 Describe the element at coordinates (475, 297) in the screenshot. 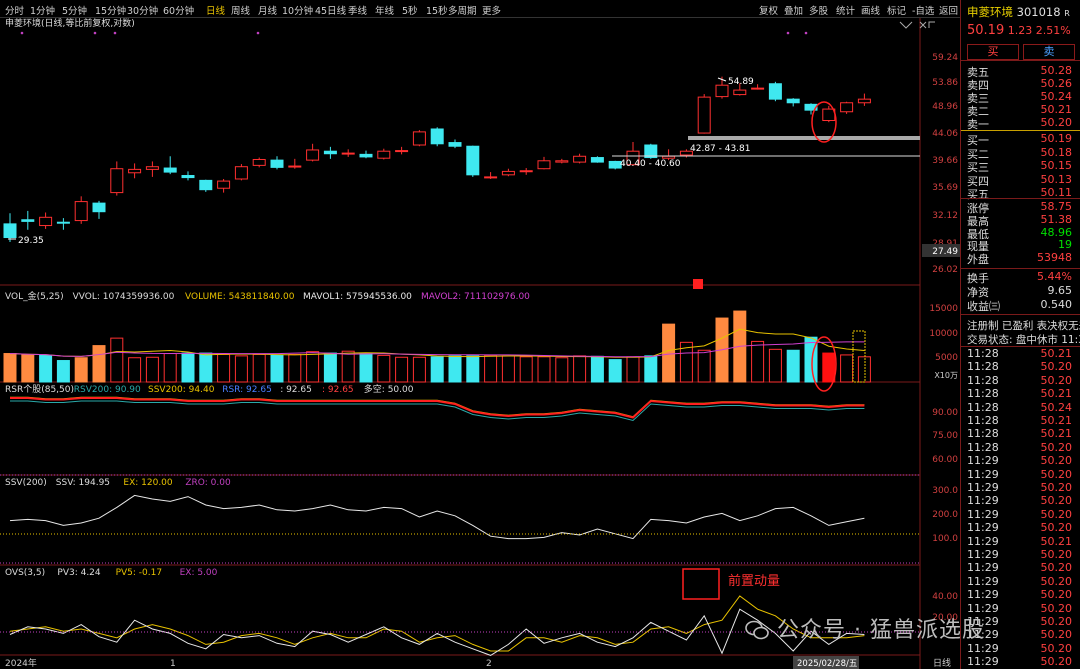

I see `vol-header-4: MAVOL2: 711102976.00` at that location.